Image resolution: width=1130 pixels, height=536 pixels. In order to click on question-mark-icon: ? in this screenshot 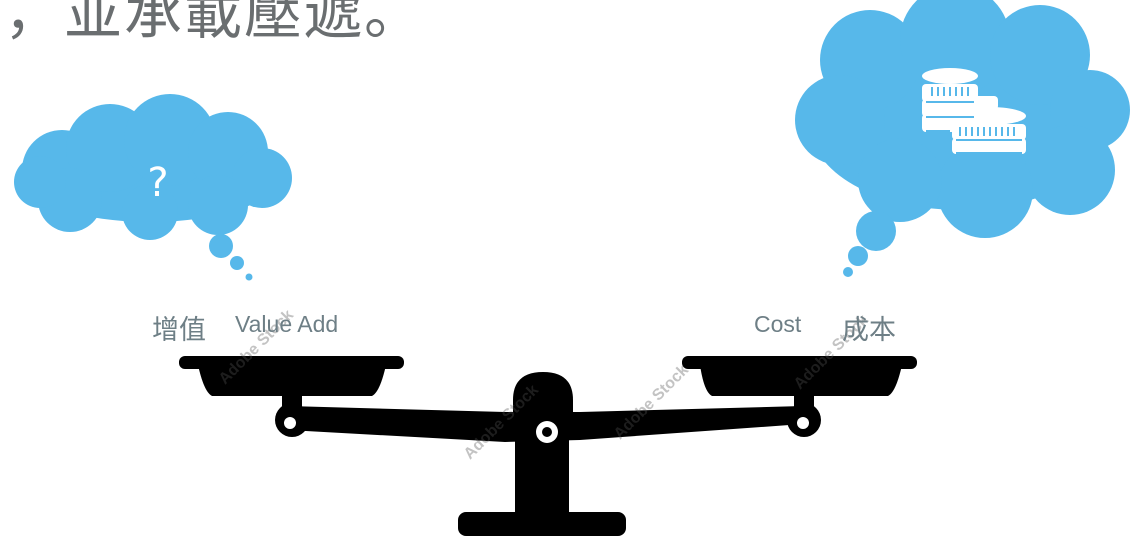, I will do `click(158, 183)`.